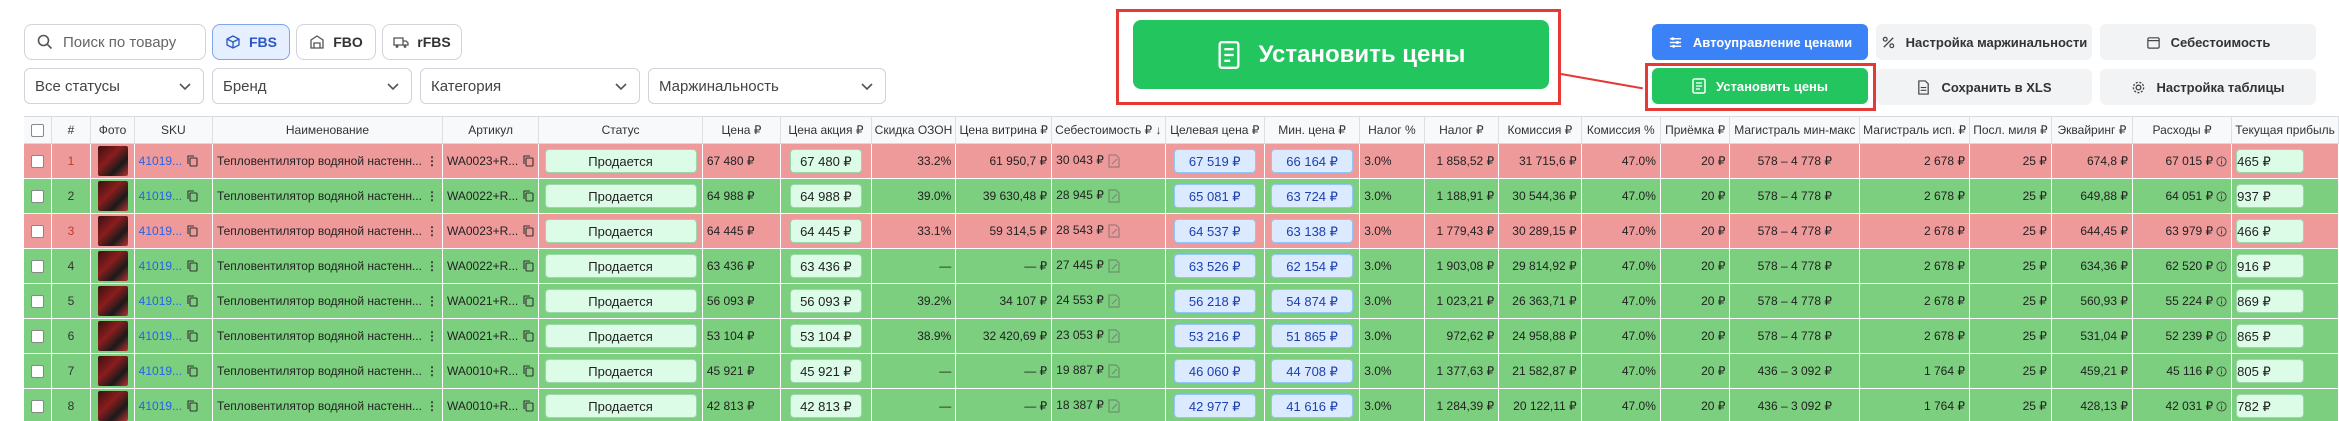 The height and width of the screenshot is (421, 2339). What do you see at coordinates (1214, 370) in the screenshot?
I see `target-price-input: 46 060 ₽` at bounding box center [1214, 370].